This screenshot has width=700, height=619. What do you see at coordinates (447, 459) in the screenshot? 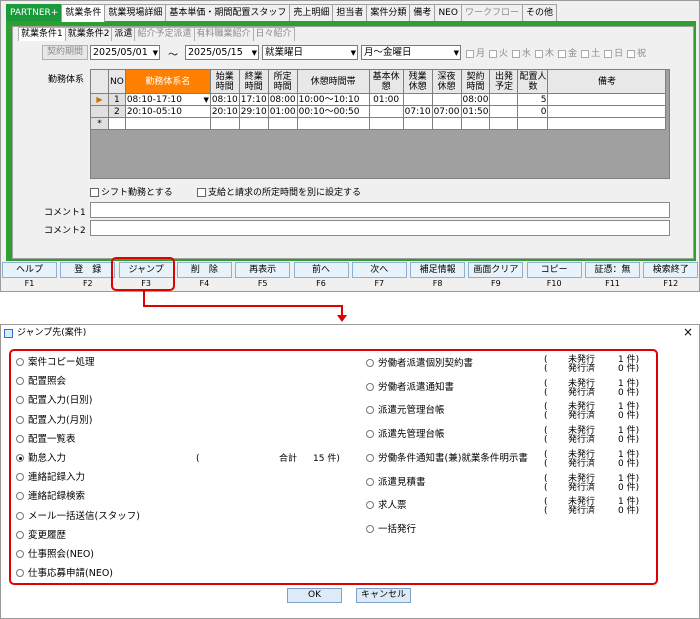
I see `option-right-4: 労働条件通知書(兼)就業条件明示書` at bounding box center [447, 459].